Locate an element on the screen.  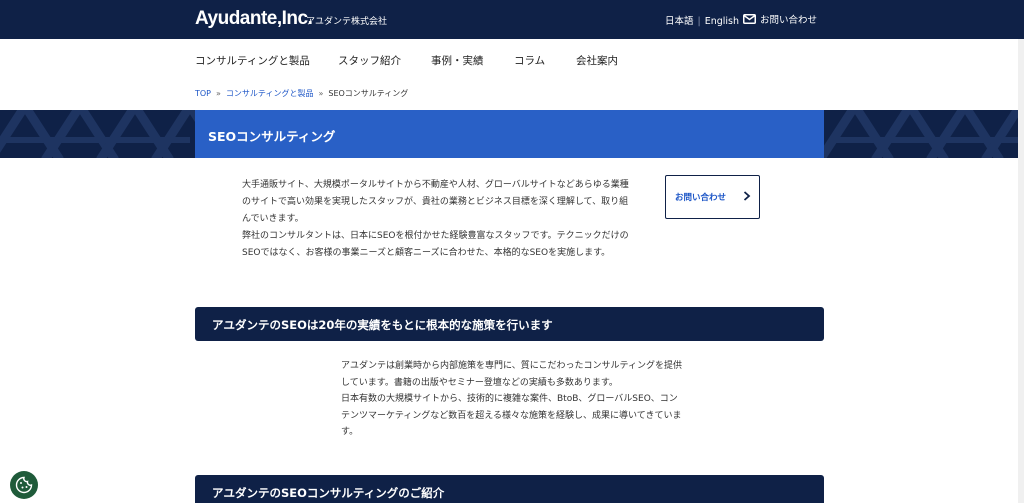
company-name: アユダンテ株式会社 is located at coordinates (347, 22).